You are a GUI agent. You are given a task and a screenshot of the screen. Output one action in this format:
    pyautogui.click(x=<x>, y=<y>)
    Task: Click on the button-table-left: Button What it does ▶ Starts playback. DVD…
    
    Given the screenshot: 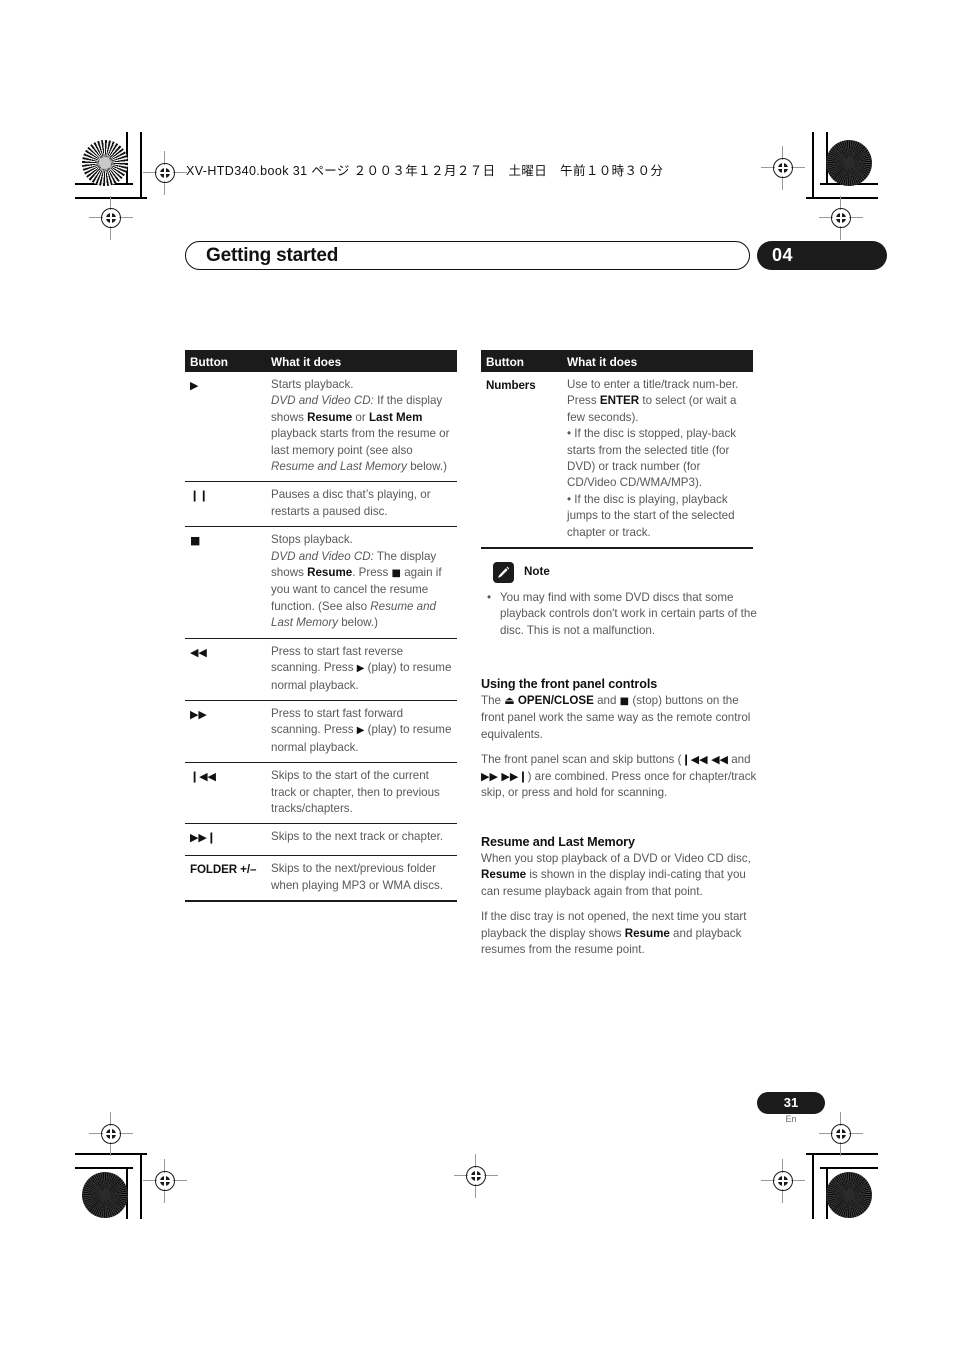 What is the action you would take?
    pyautogui.click(x=321, y=626)
    